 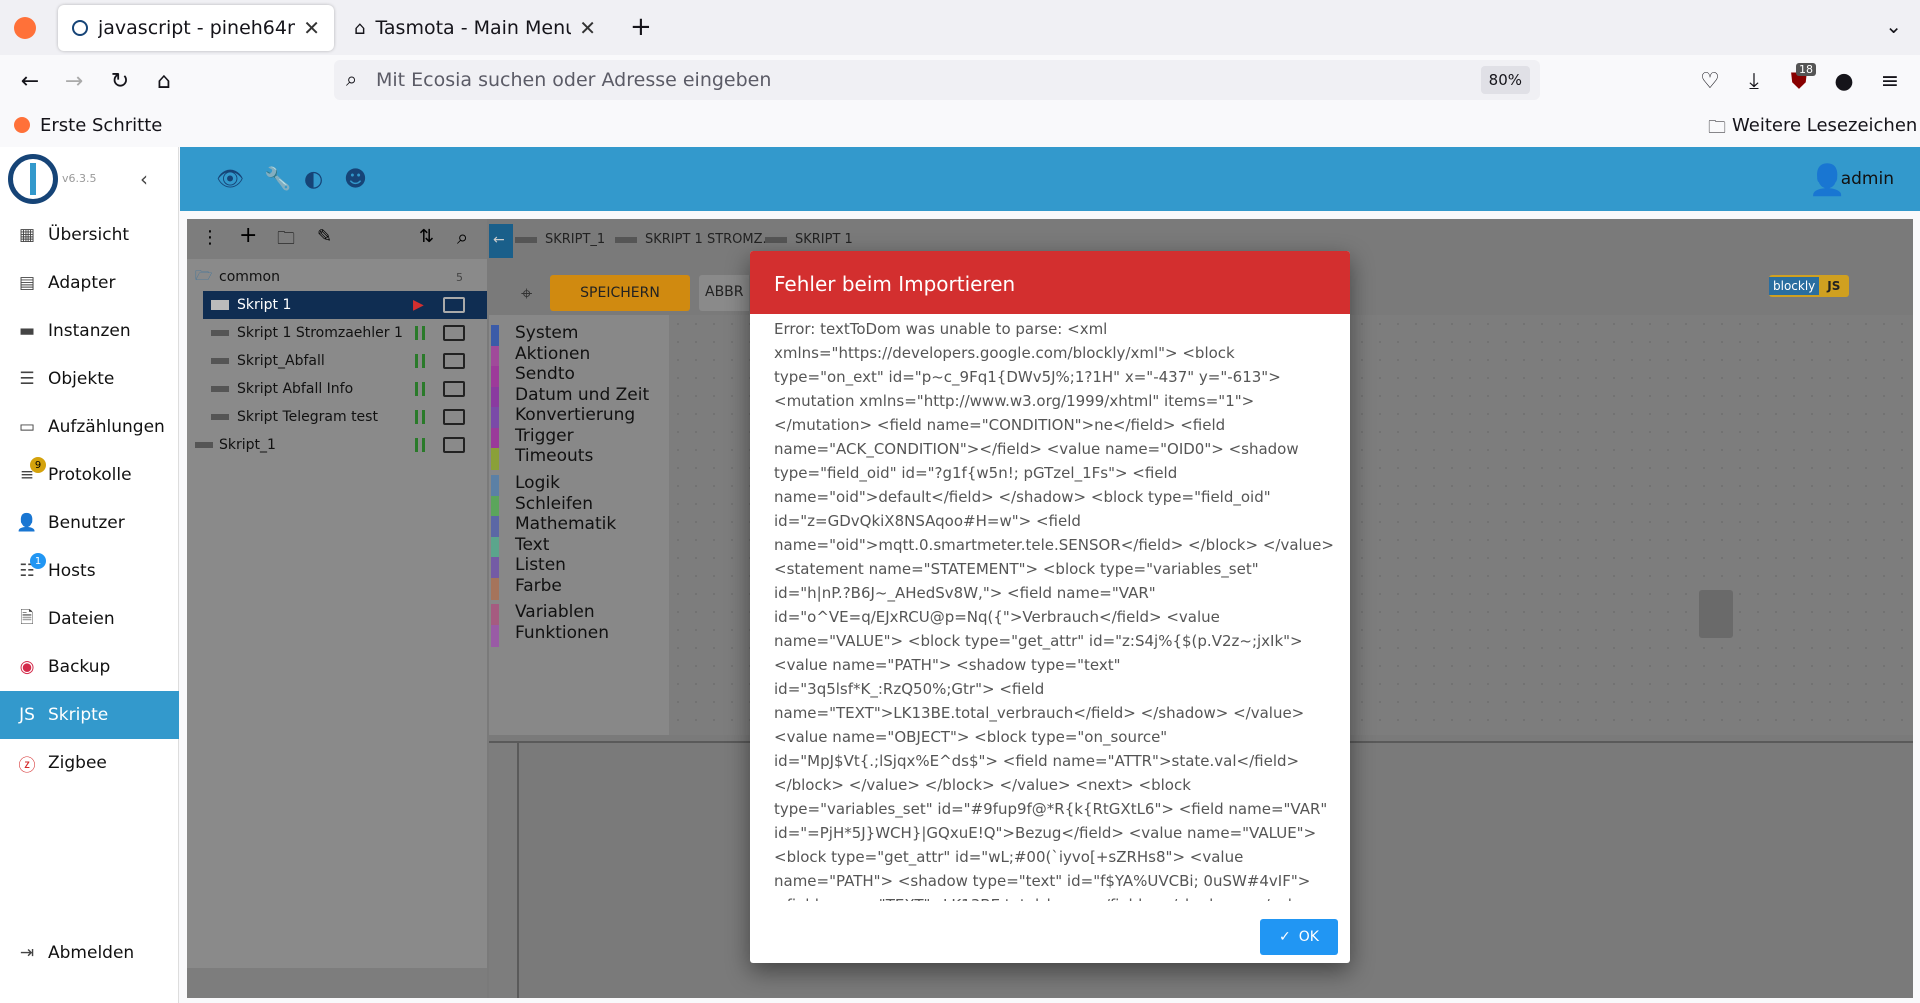 I want to click on category-label: Konvertierung, so click(x=575, y=415).